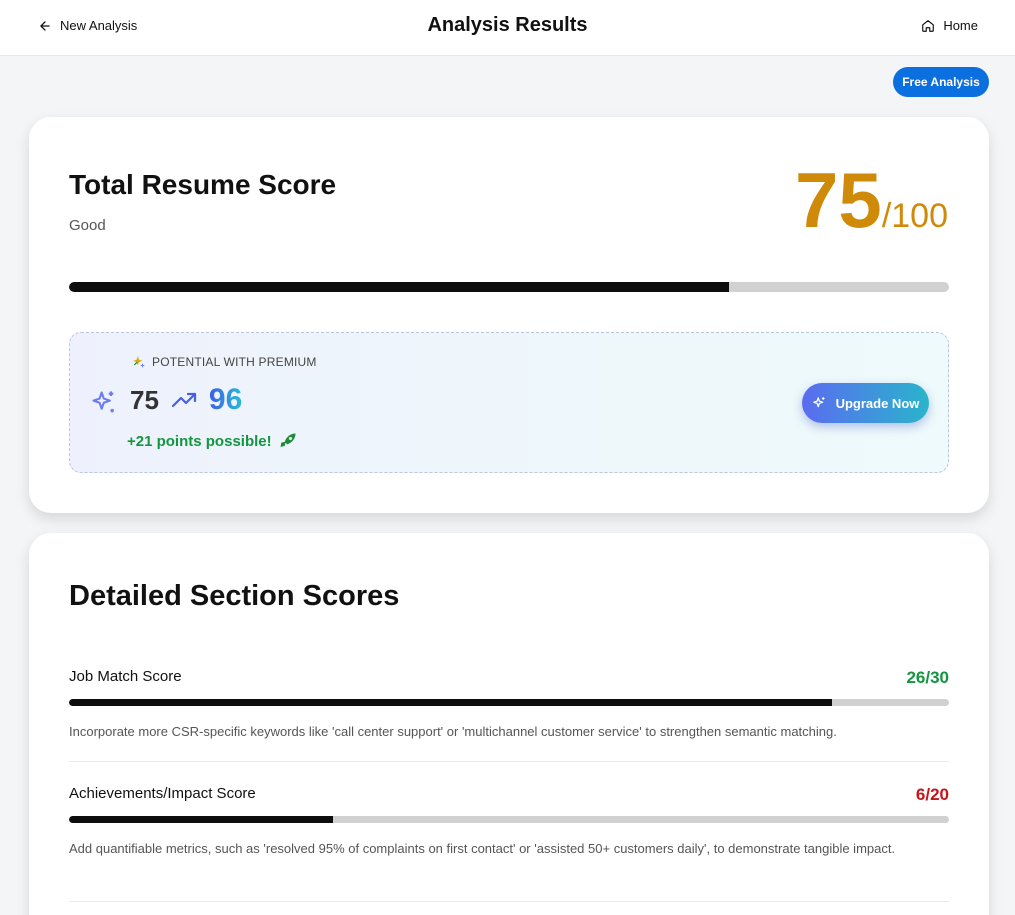 The height and width of the screenshot is (915, 1015). I want to click on section-value: 6/20, so click(932, 794).